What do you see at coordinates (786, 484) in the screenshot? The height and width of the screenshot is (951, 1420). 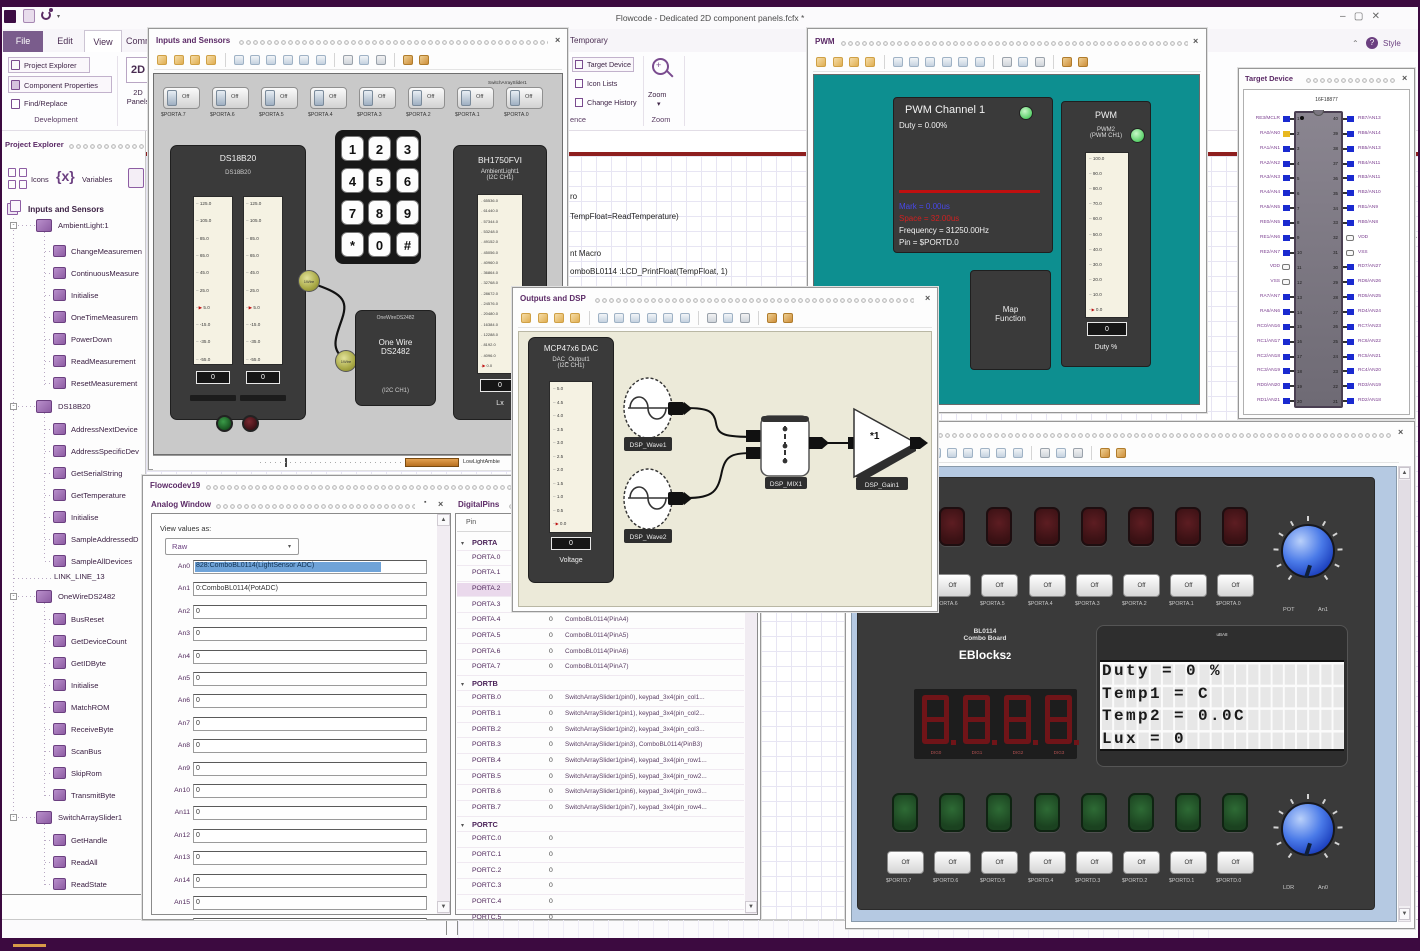 I see `svg-text: DSP_MIX1` at bounding box center [786, 484].